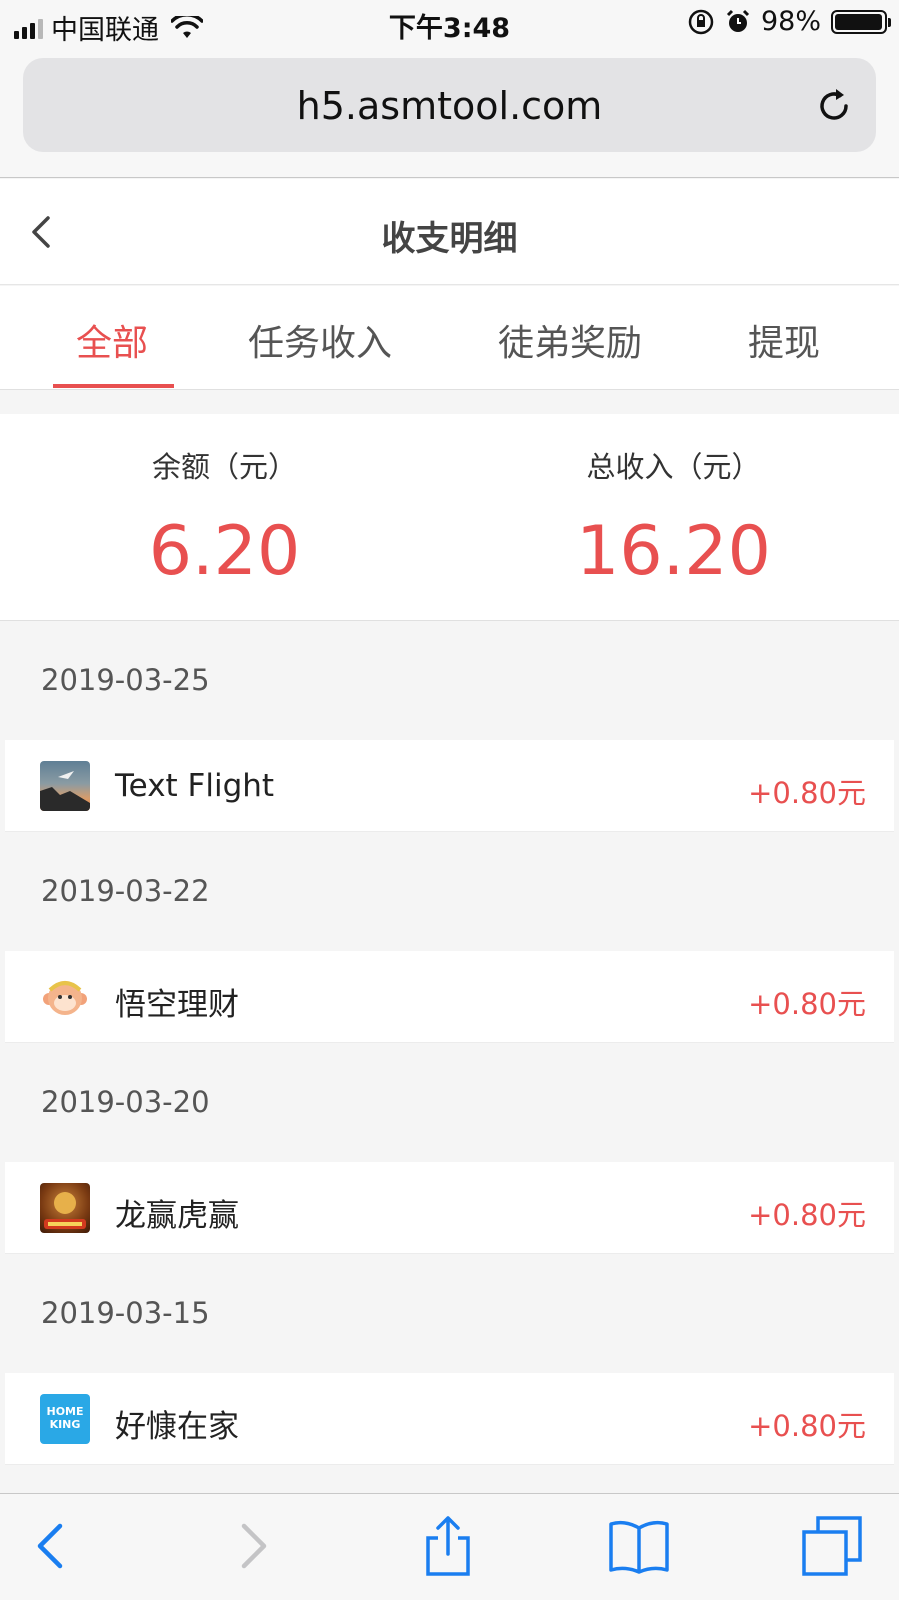 The height and width of the screenshot is (1600, 899). Describe the element at coordinates (112, 340) in the screenshot. I see `tab-all: 全部` at that location.